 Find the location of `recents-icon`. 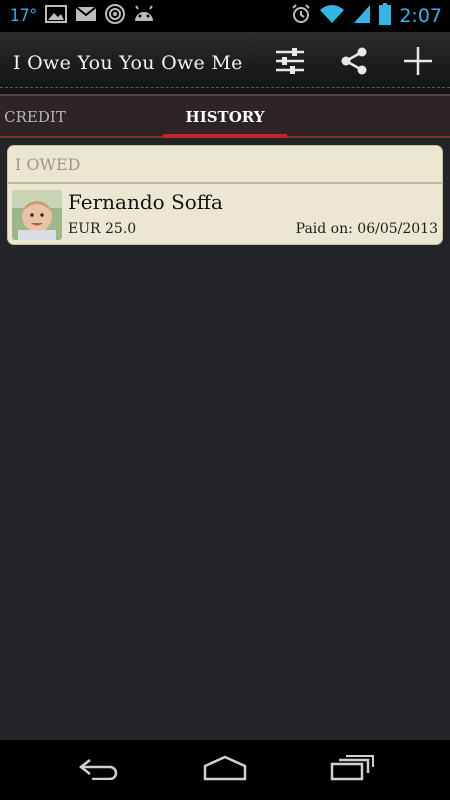

recents-icon is located at coordinates (352, 770).